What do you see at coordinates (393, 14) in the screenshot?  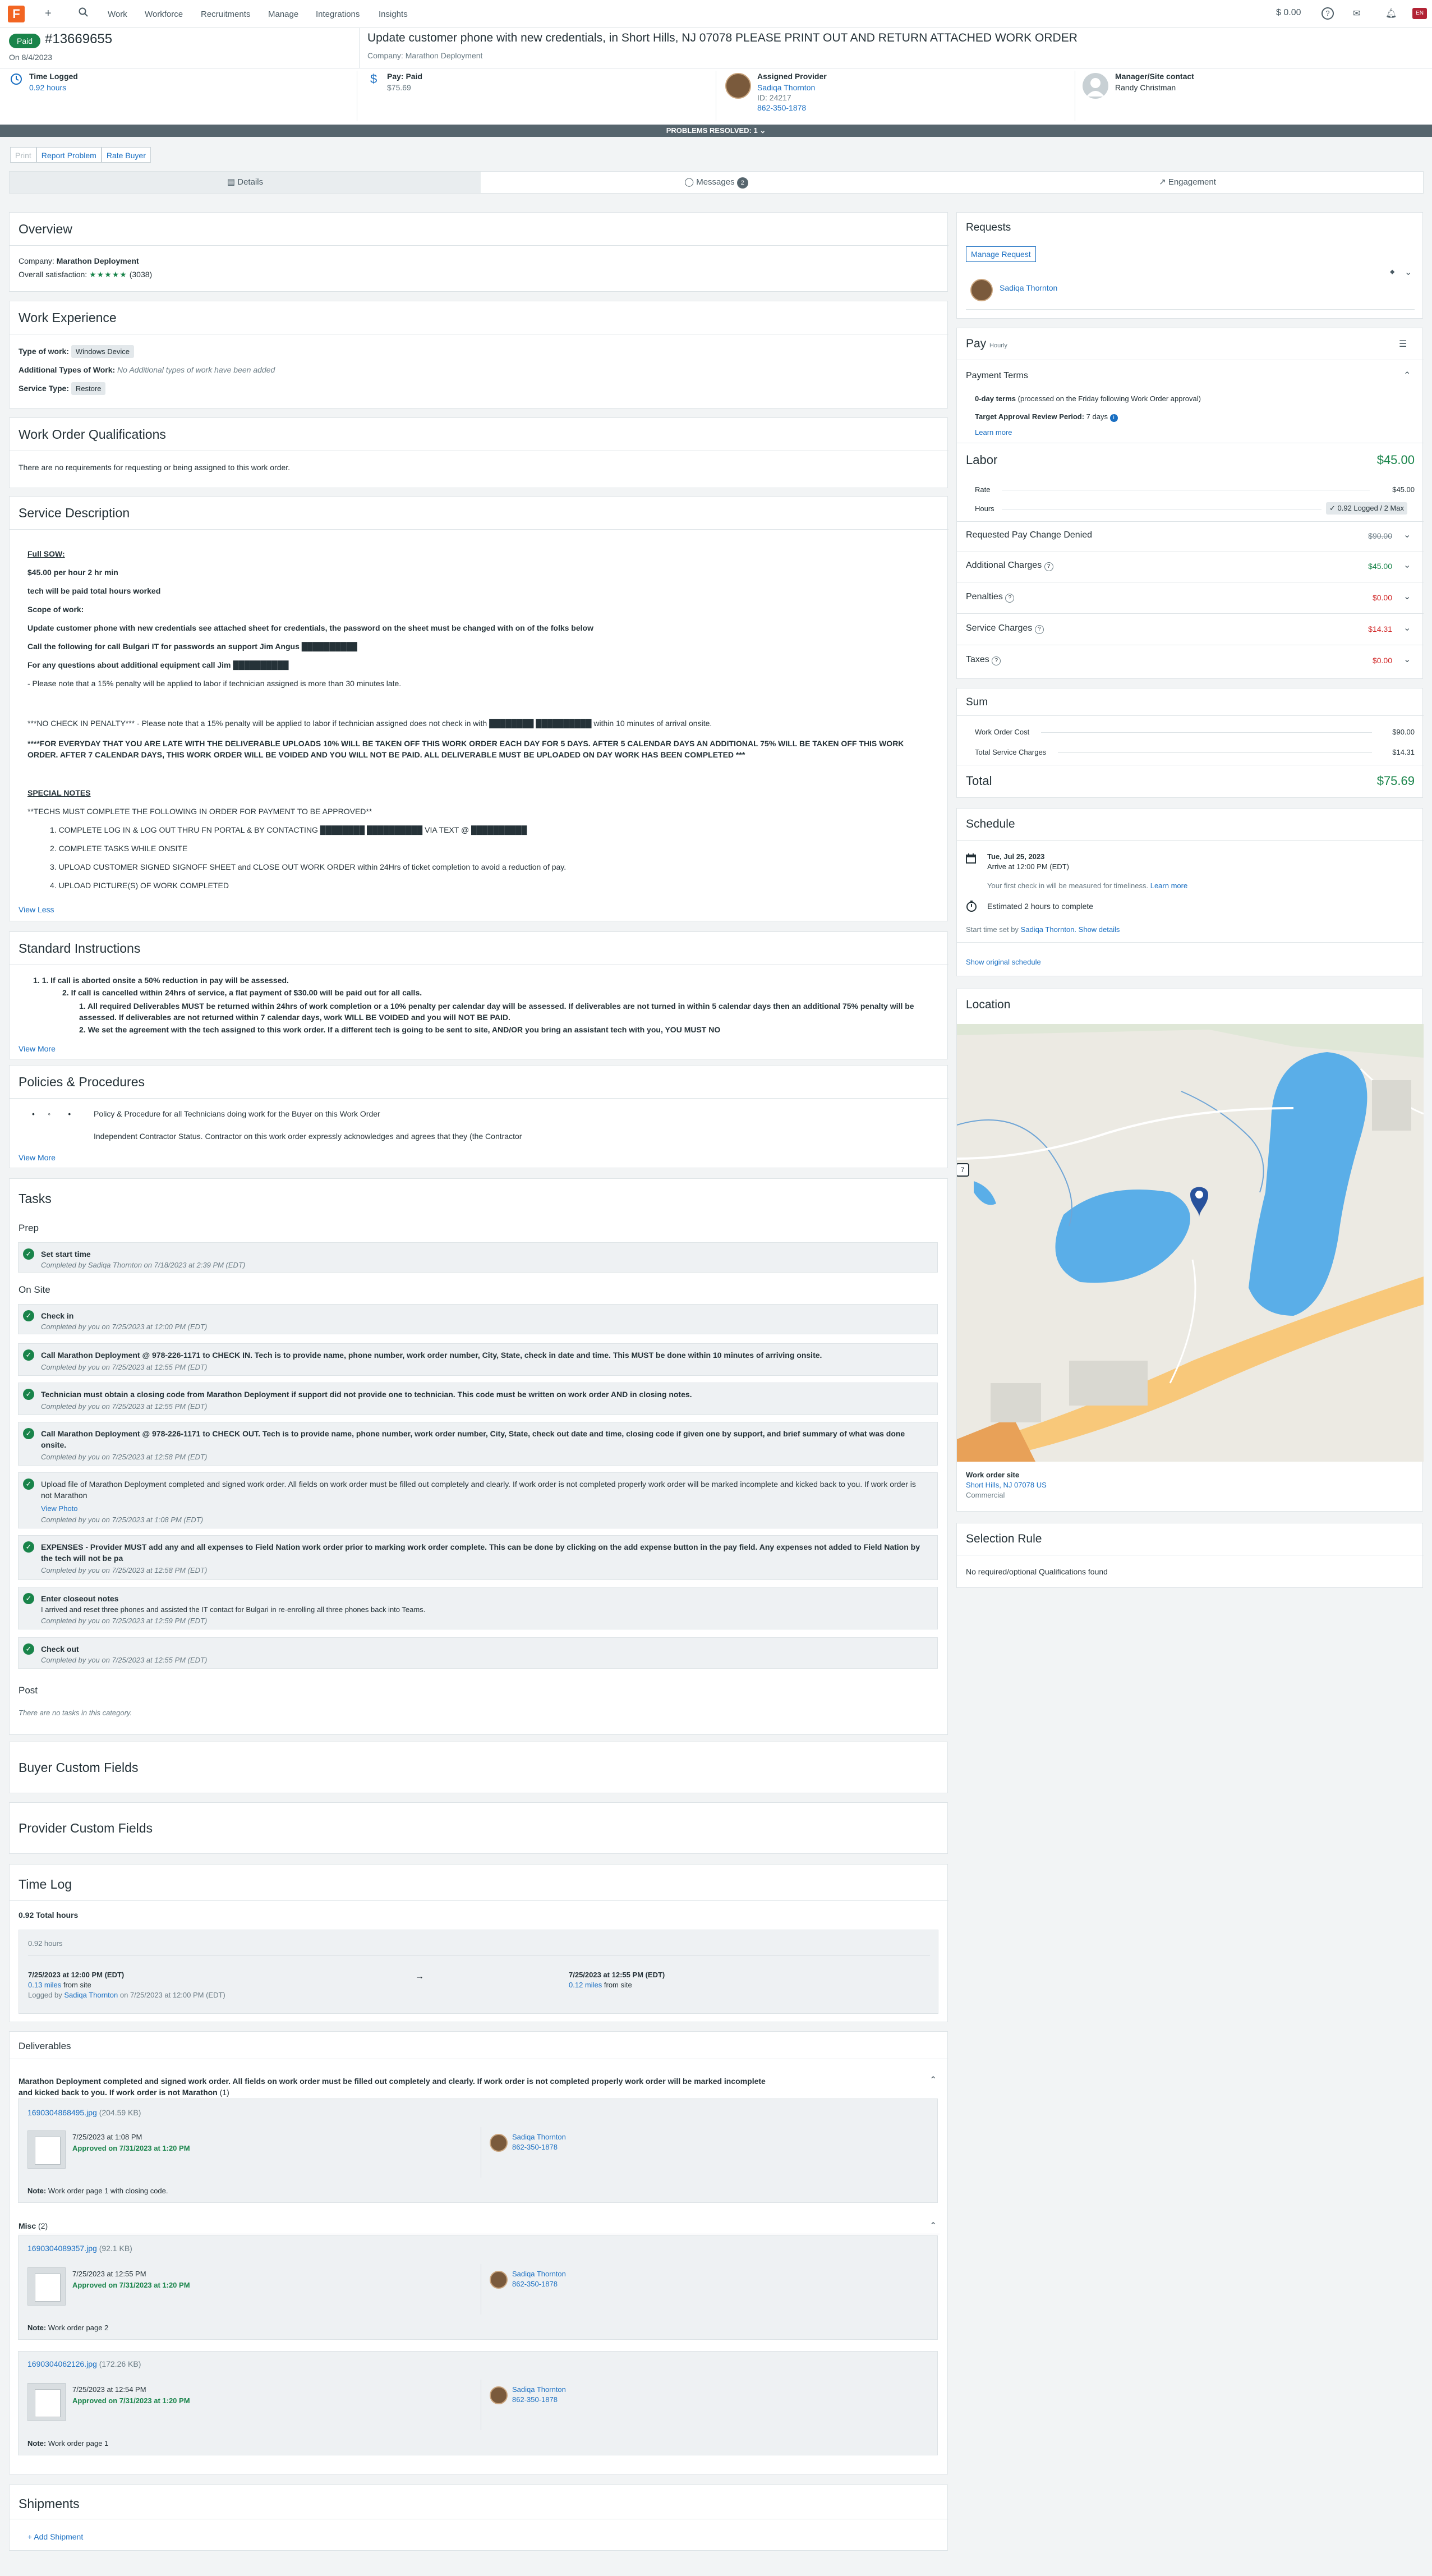 I see `nav-insights: Insights` at bounding box center [393, 14].